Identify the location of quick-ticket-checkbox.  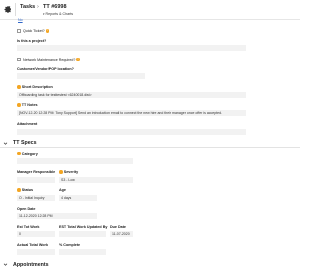
(19, 31).